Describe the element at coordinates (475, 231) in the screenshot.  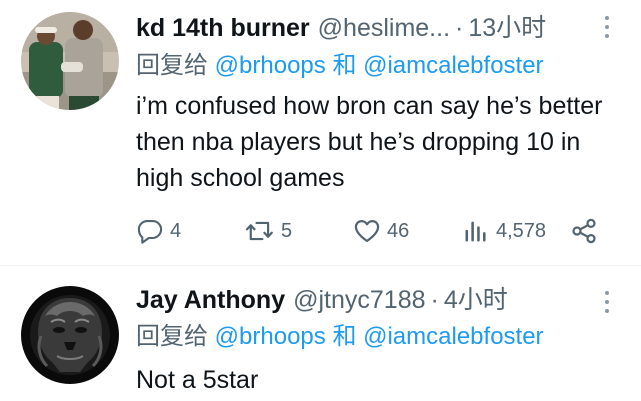
I see `views-bar-chart-icon` at that location.